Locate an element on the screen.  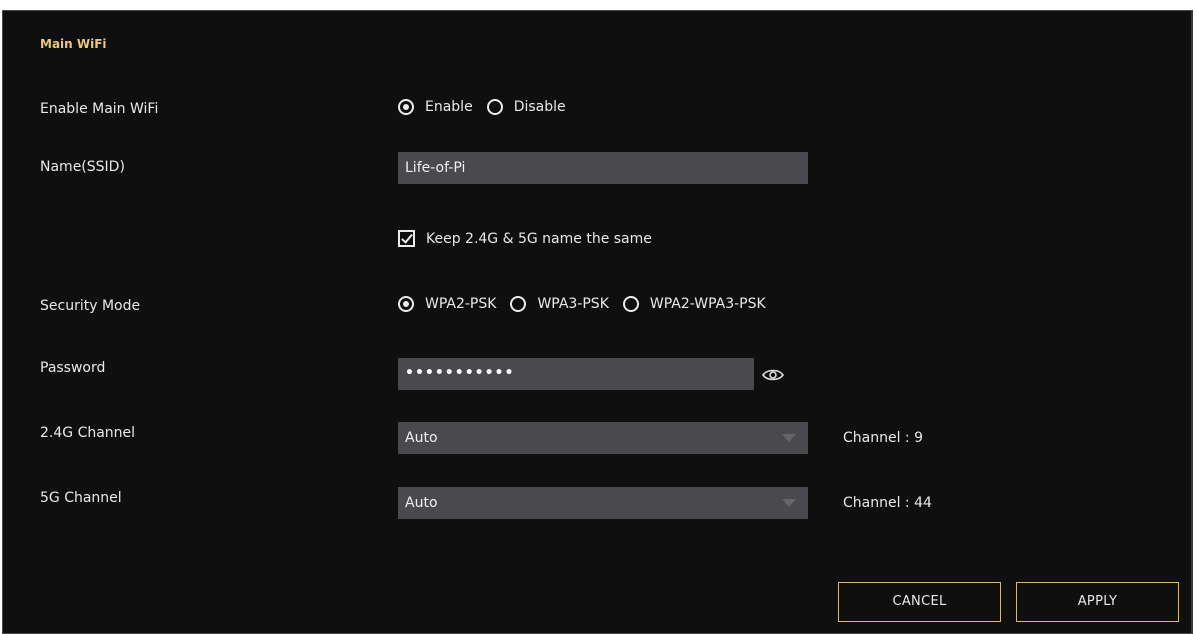
section-title: Main WiFi is located at coordinates (73, 44).